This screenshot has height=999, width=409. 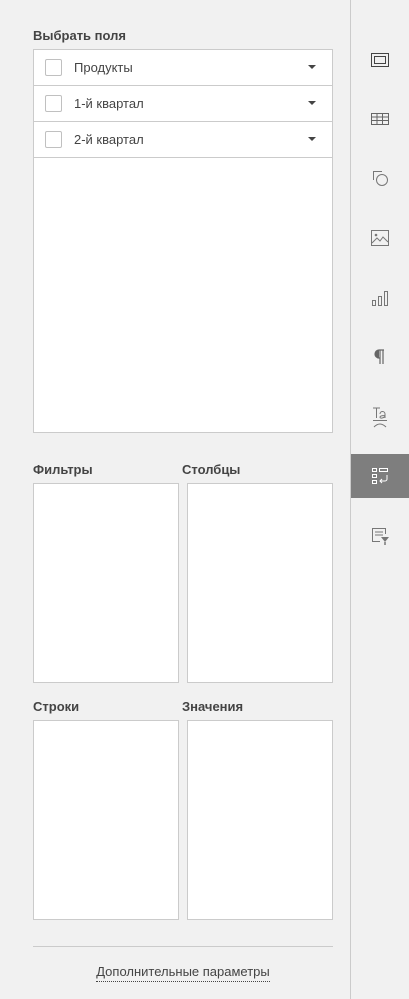 I want to click on pivot-table-settings-button, so click(x=380, y=476).